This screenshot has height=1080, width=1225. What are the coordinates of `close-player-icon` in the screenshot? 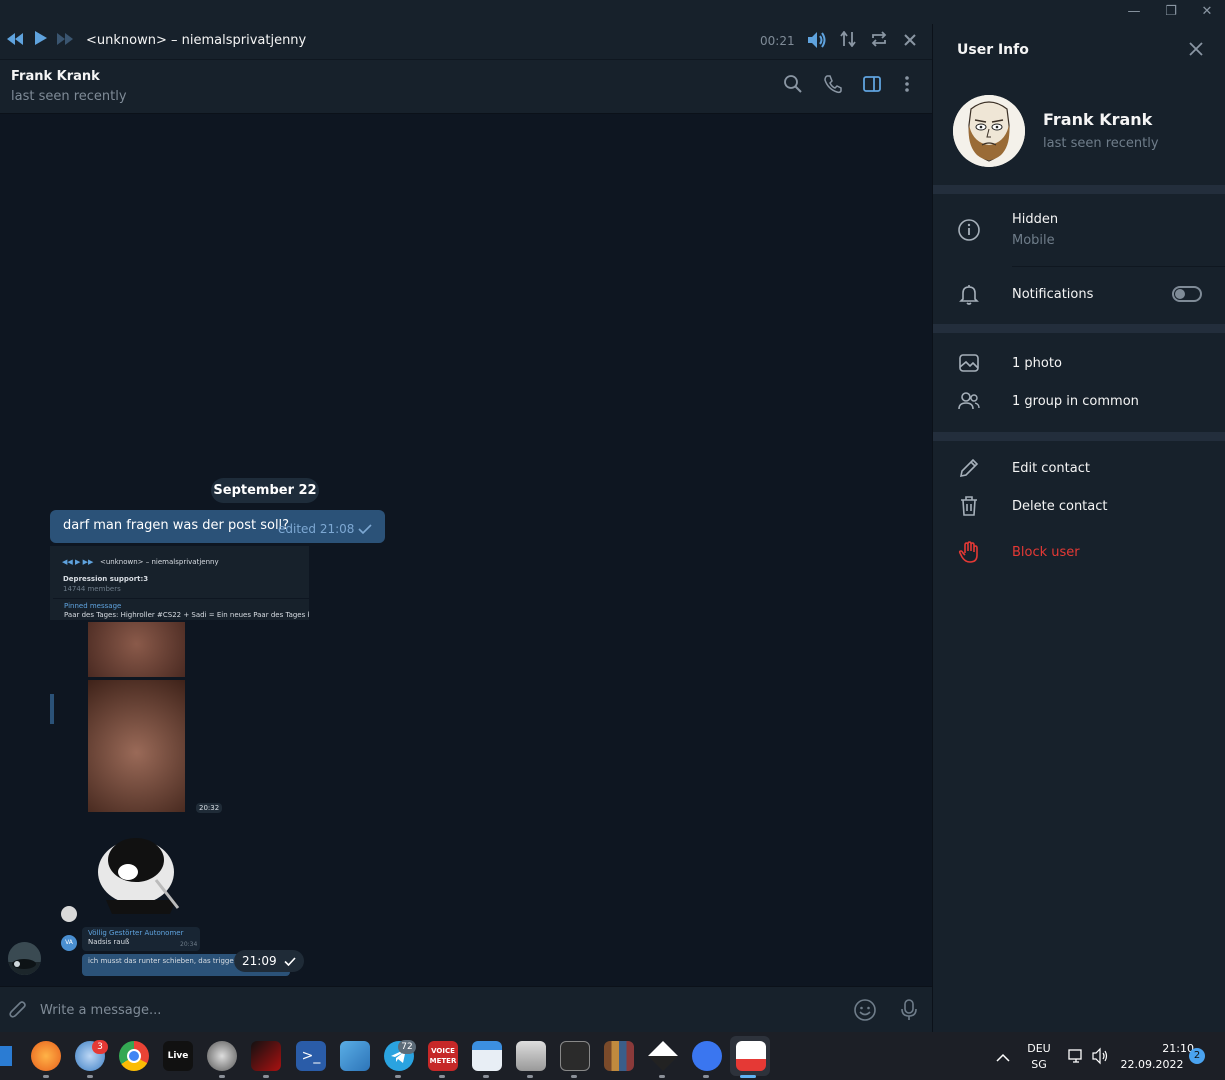 It's located at (910, 42).